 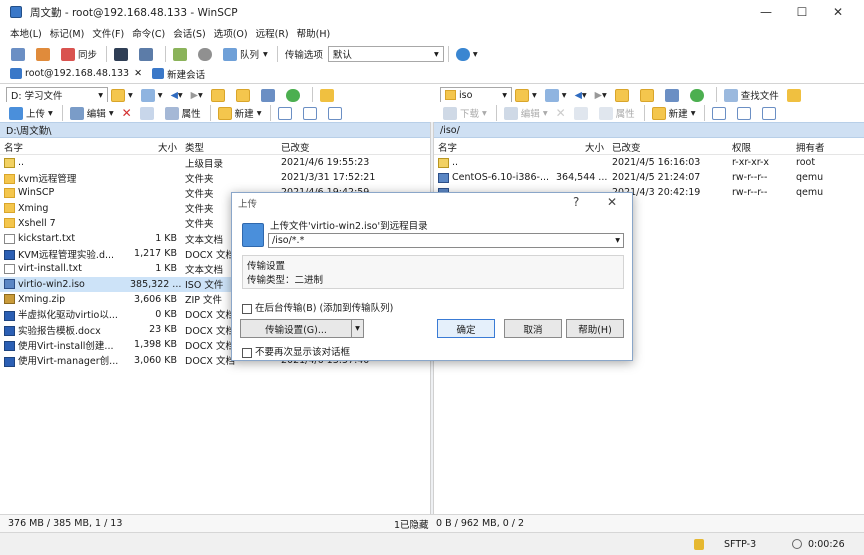 I want to click on gear-button, so click(x=206, y=54).